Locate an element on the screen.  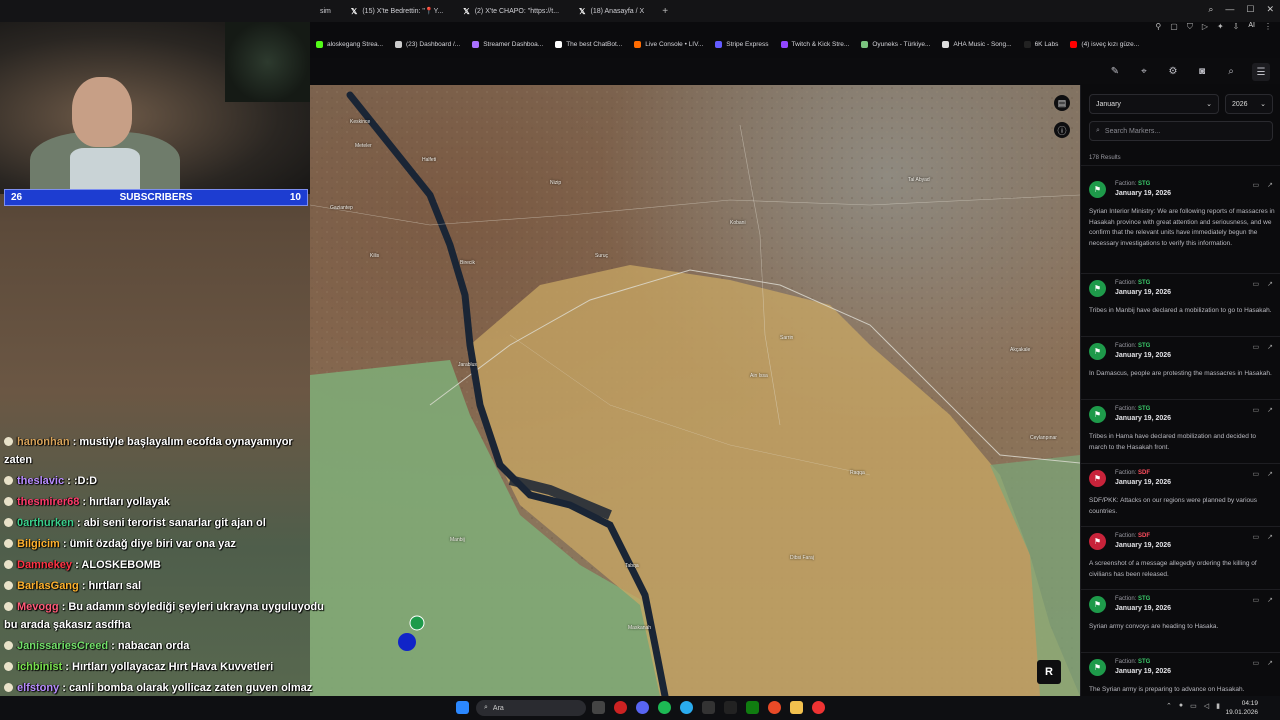
month-select: January ⌄ is located at coordinates (1154, 104).